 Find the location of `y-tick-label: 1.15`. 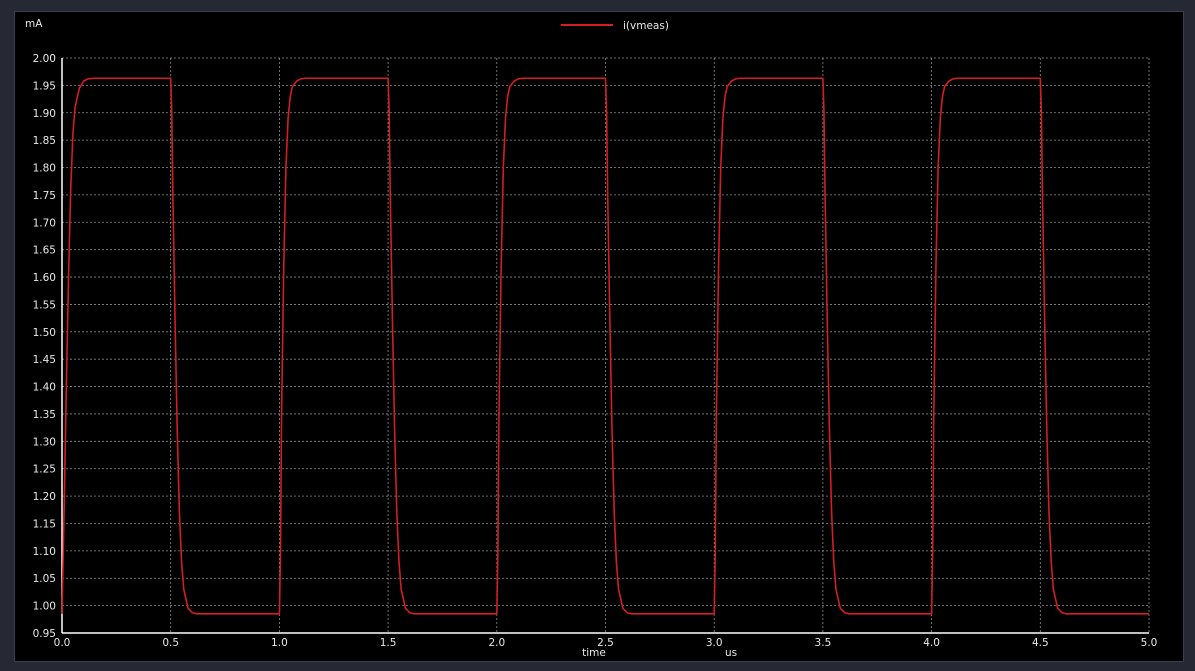

y-tick-label: 1.15 is located at coordinates (44, 524).